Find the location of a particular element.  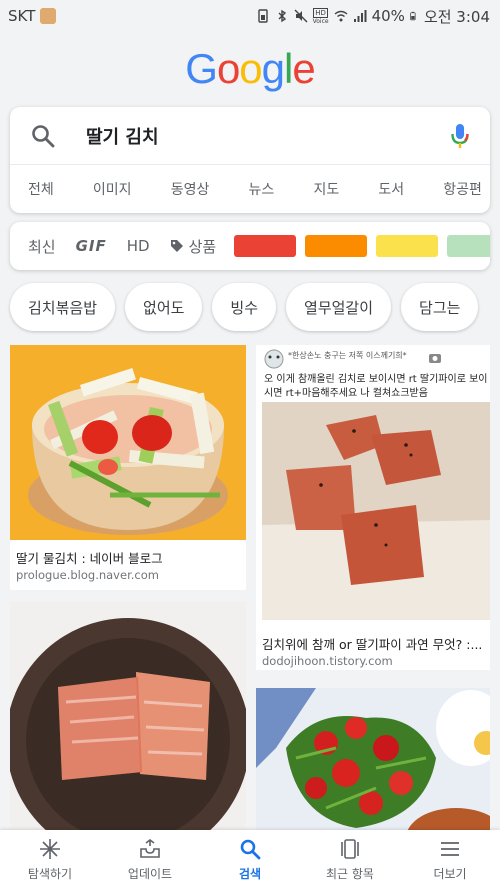

mute-icon is located at coordinates (301, 16).